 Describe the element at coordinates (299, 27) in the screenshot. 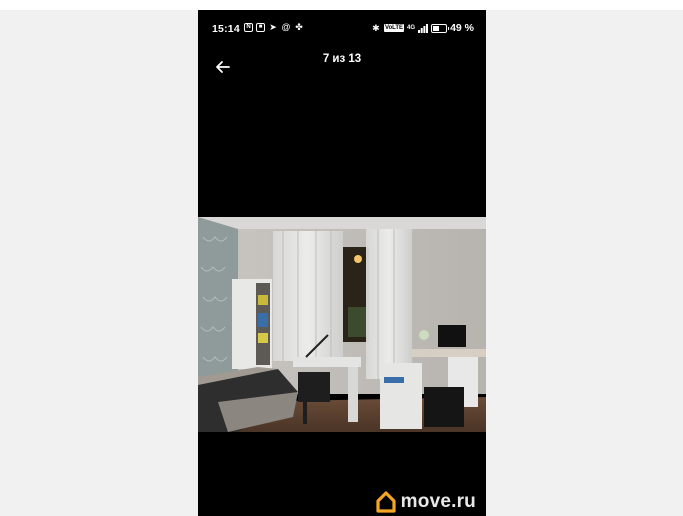

I see `clover-icon: ✤` at that location.